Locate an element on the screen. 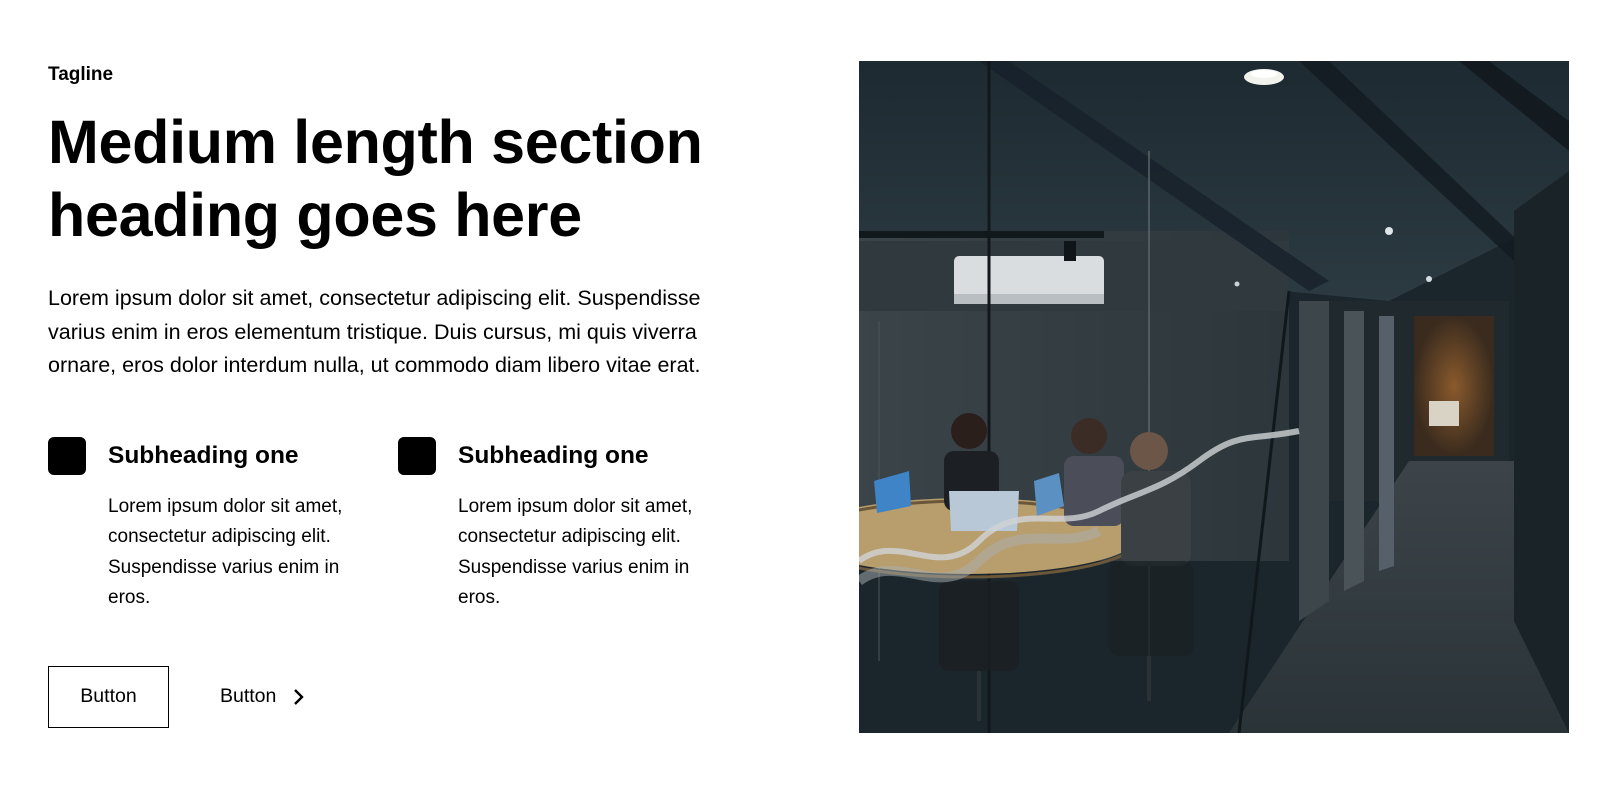 The width and height of the screenshot is (1613, 799). section-heading: Medium length section heading goes here is located at coordinates (375, 178).